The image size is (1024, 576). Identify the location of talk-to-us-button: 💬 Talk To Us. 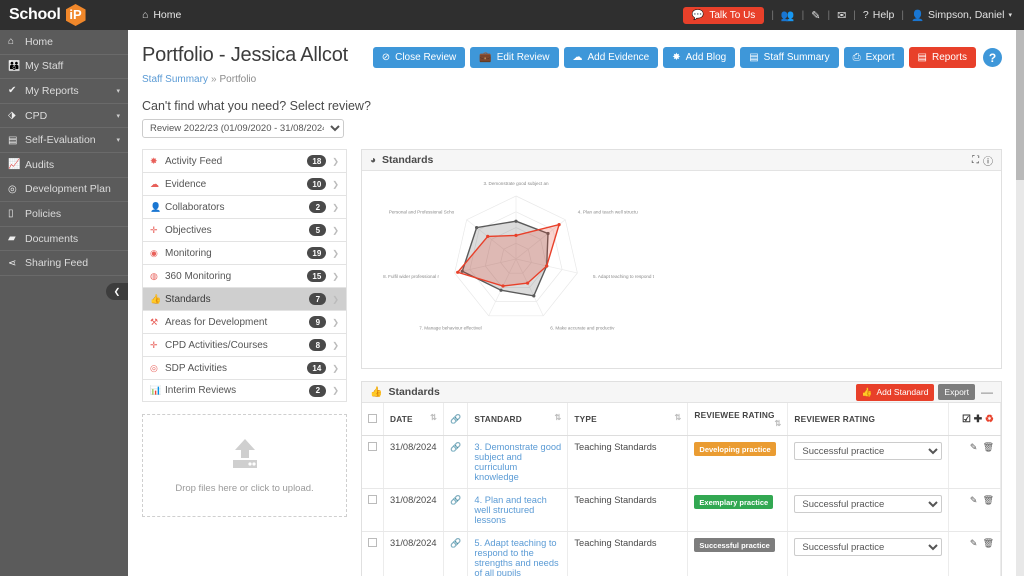
(723, 15).